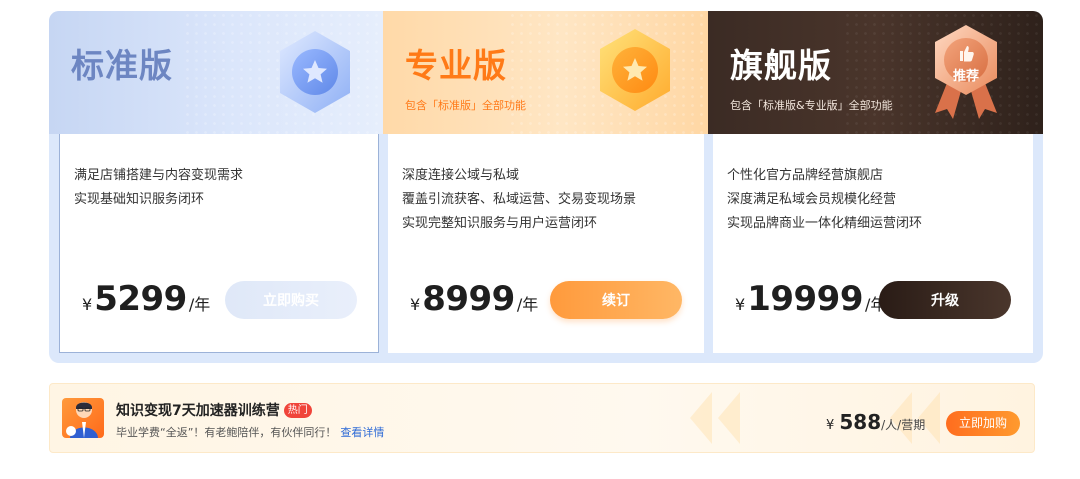 The image size is (1080, 479). I want to click on thumbs-up-ribbon-icon: 推荐, so click(966, 73).